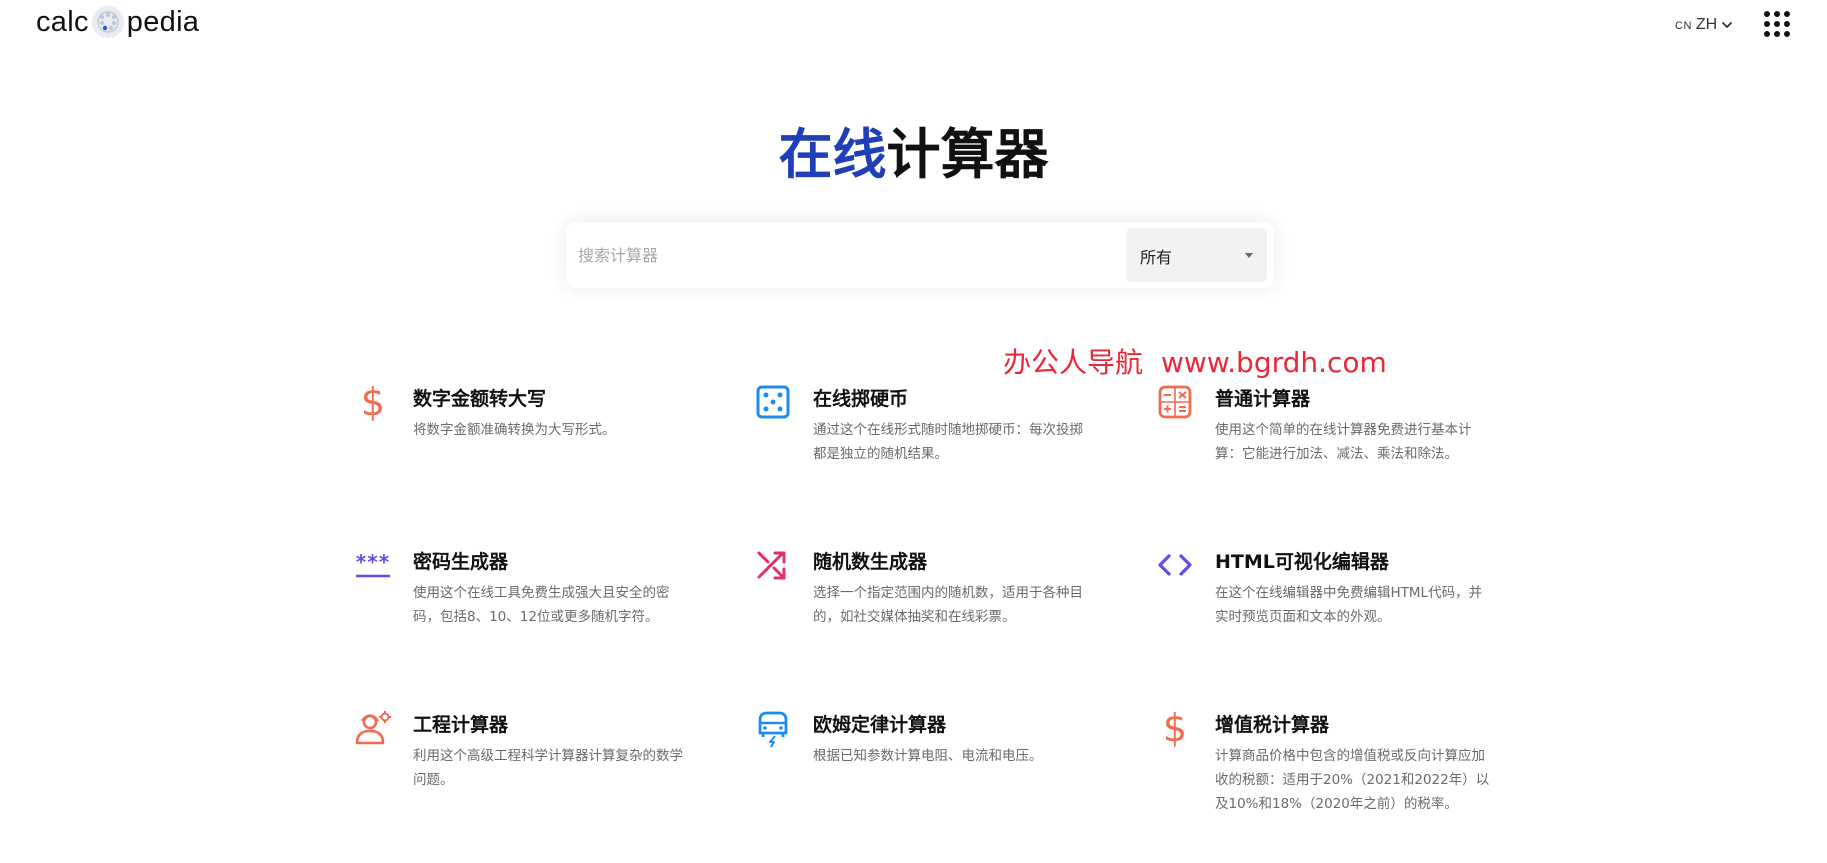 The image size is (1827, 863). I want to click on language-code: ZH, so click(1706, 24).